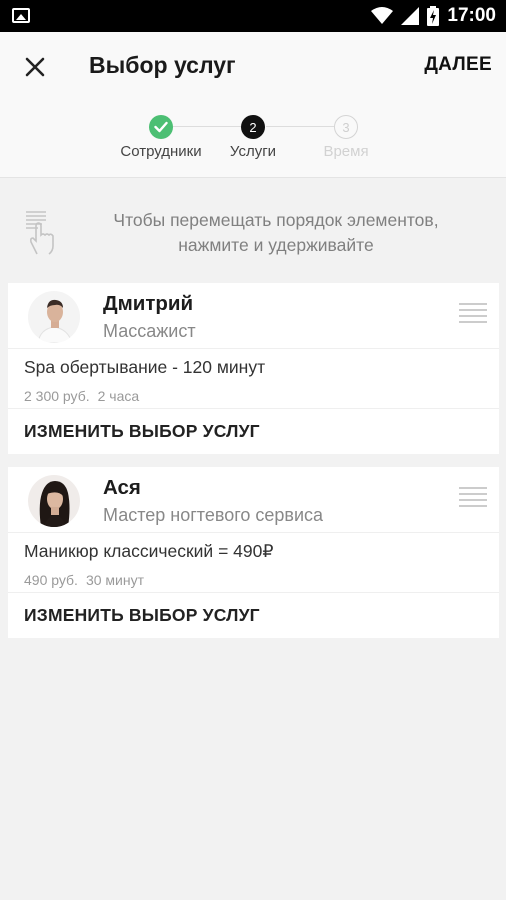  I want to click on signal-icon, so click(410, 16).